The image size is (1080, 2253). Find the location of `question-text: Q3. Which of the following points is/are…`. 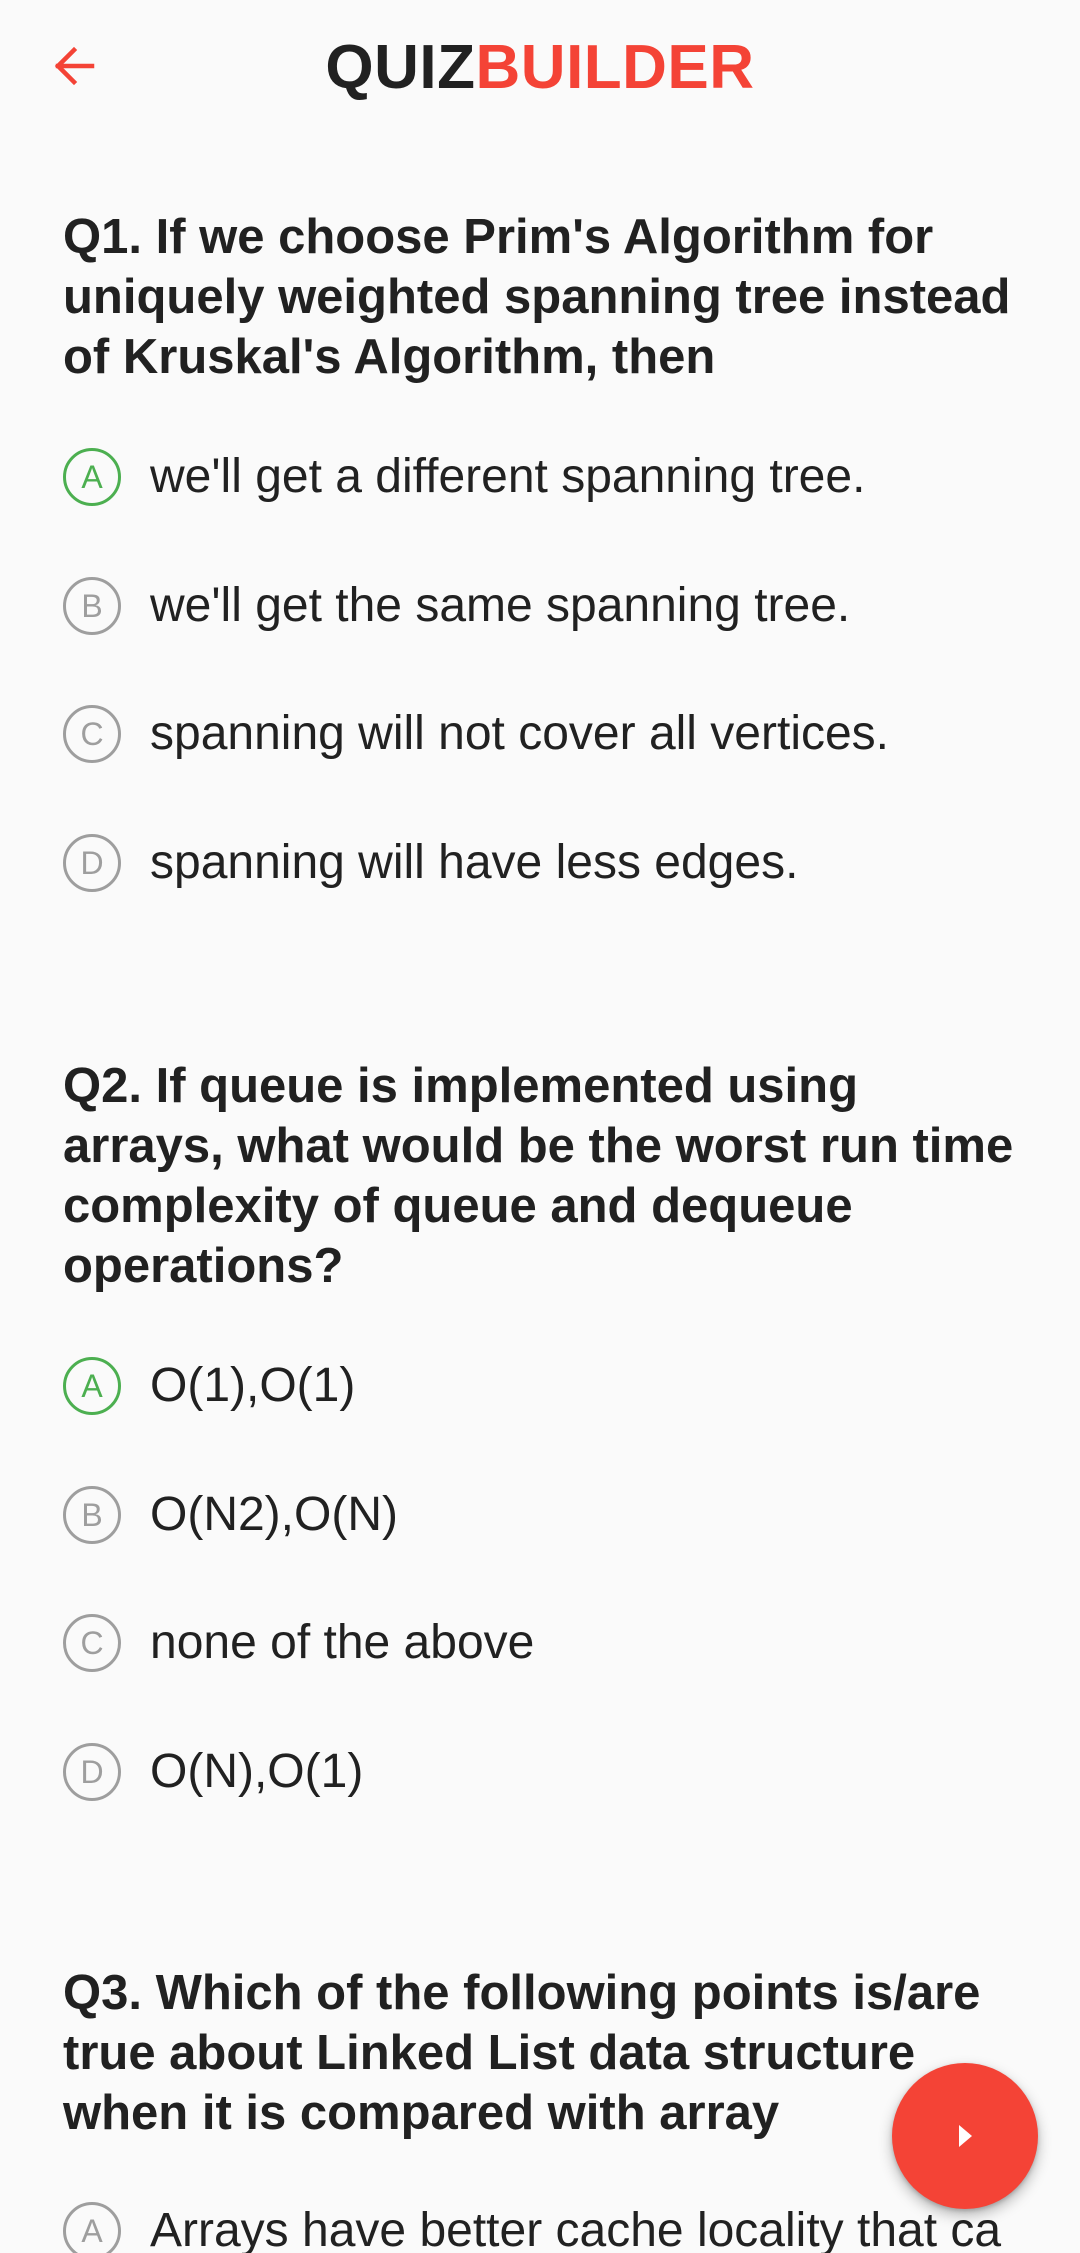

question-text: Q3. Which of the following points is/are… is located at coordinates (522, 2053).